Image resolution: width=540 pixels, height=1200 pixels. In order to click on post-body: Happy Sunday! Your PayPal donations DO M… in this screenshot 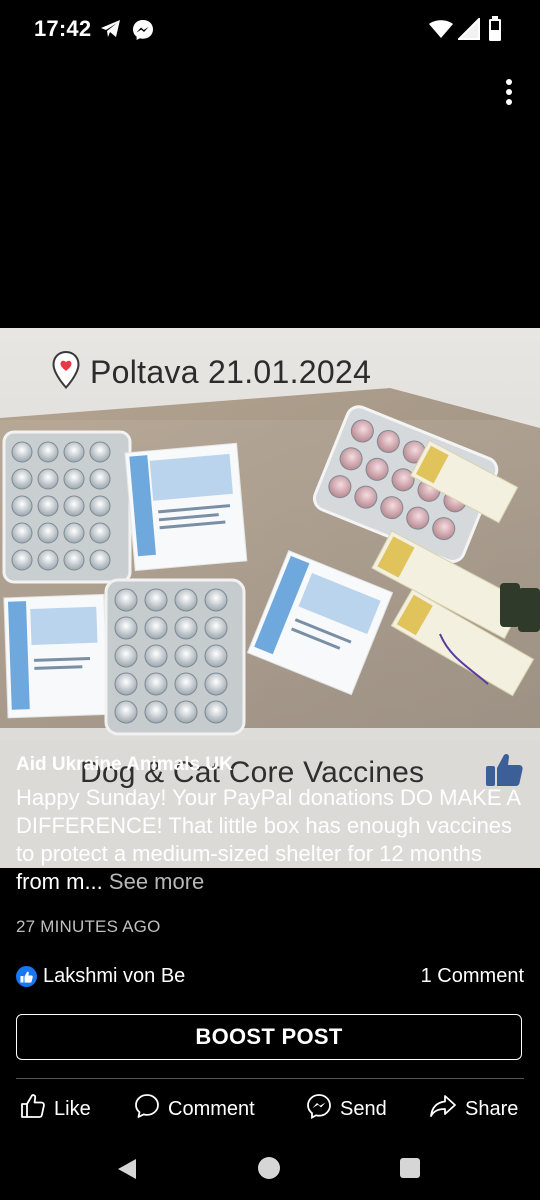, I will do `click(271, 840)`.